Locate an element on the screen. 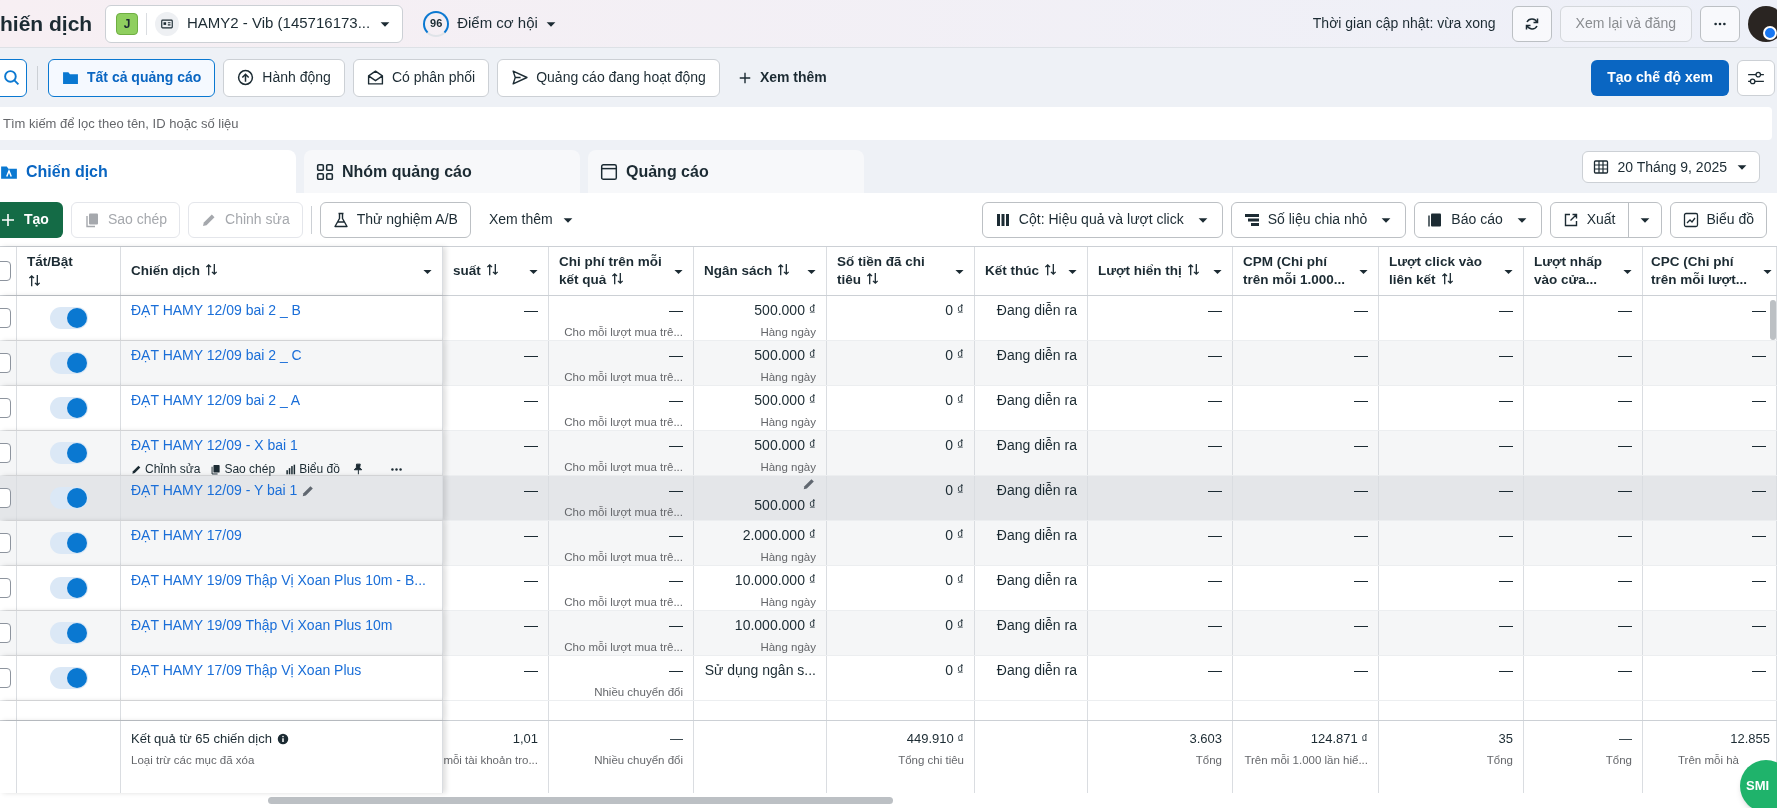 This screenshot has width=1777, height=808. create-view-button: Tạo chế độ xem is located at coordinates (1660, 77).